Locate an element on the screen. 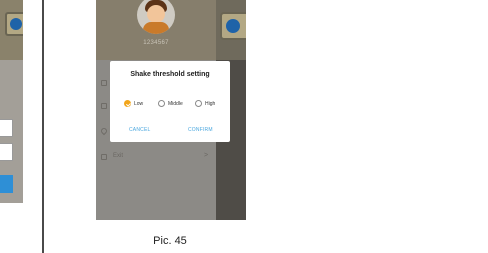 This screenshot has height=253, width=488. option-middle: Middle is located at coordinates (170, 103).